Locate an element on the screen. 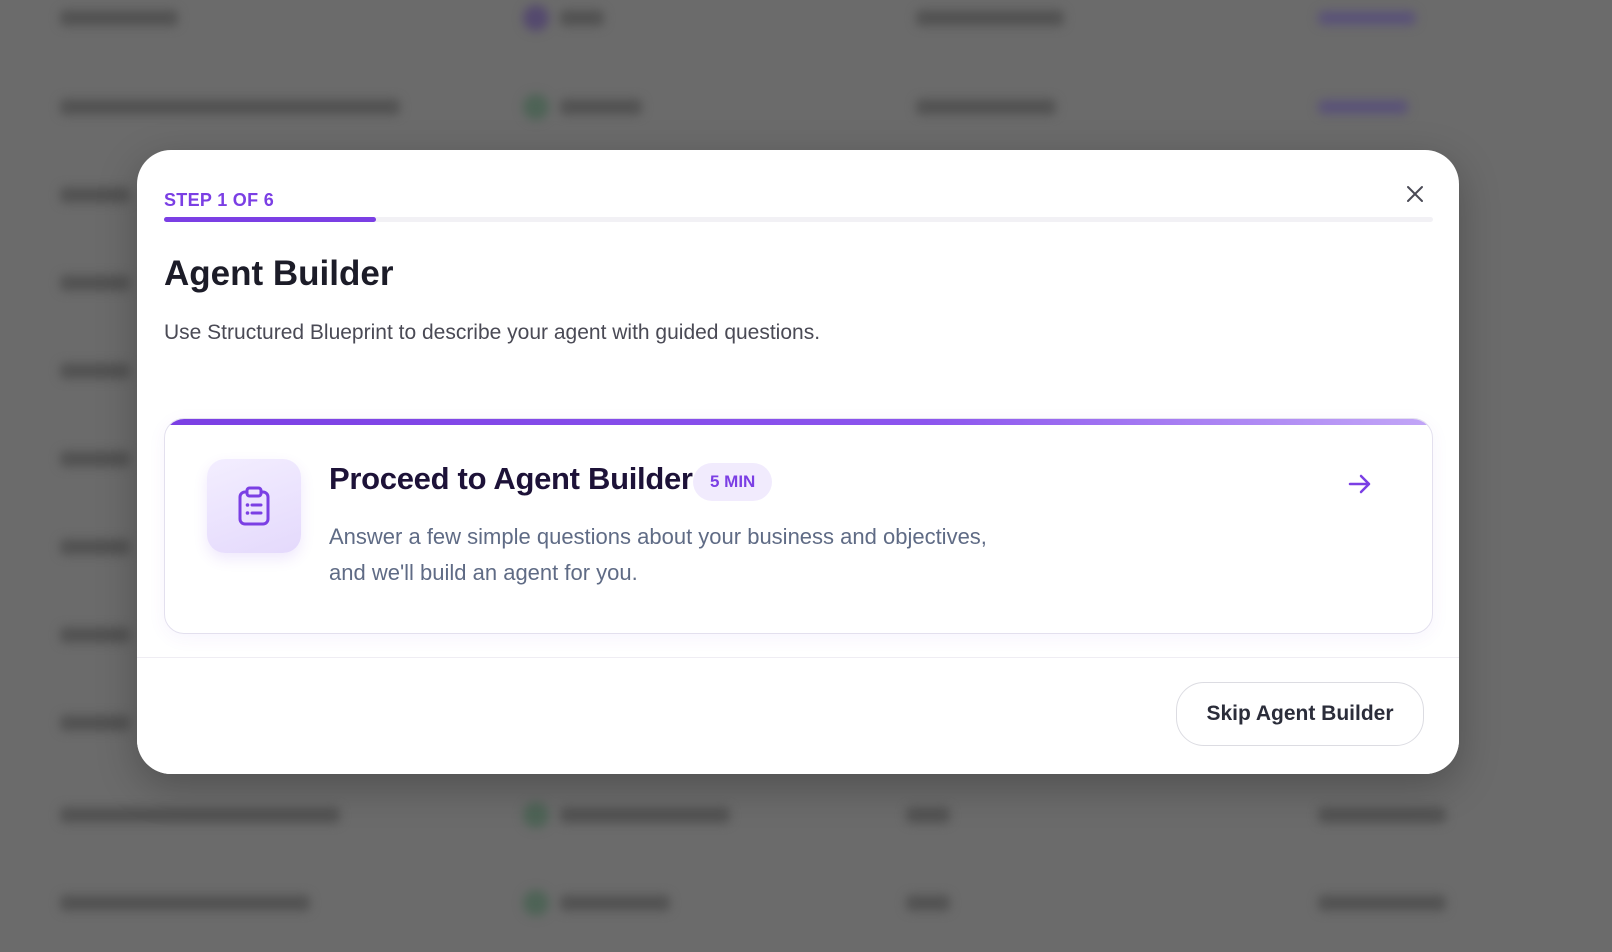 Image resolution: width=1612 pixels, height=952 pixels. clipboard-list-icon is located at coordinates (254, 506).